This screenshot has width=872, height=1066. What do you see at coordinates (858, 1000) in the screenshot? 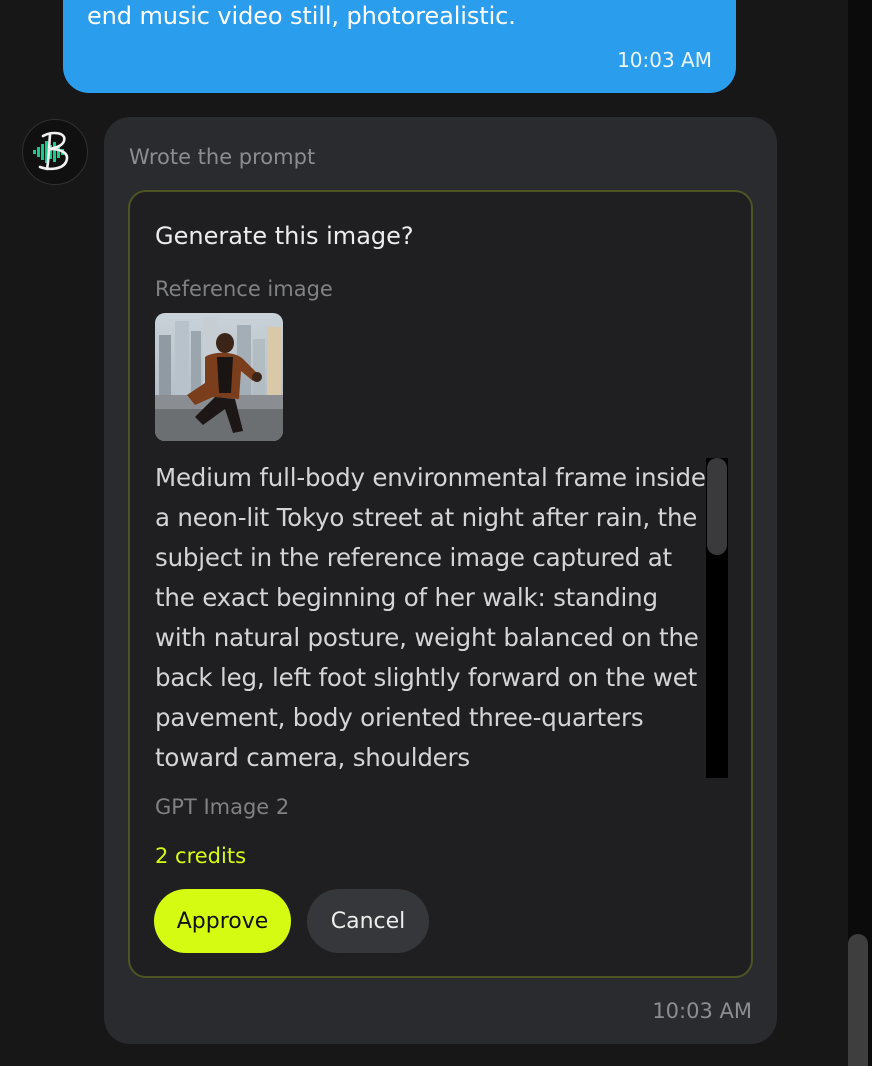
I see `page-scrollbar-thumb` at bounding box center [858, 1000].